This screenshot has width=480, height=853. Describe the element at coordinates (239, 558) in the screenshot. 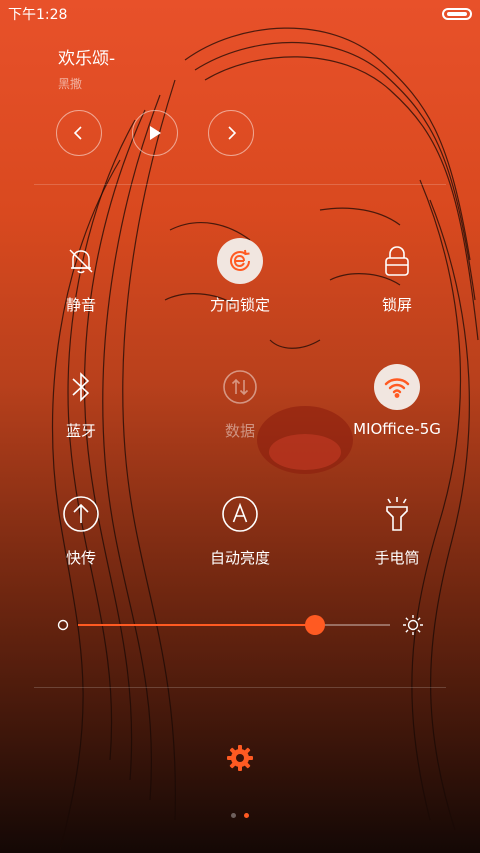

I see `toggle-label: 自动亮度` at that location.